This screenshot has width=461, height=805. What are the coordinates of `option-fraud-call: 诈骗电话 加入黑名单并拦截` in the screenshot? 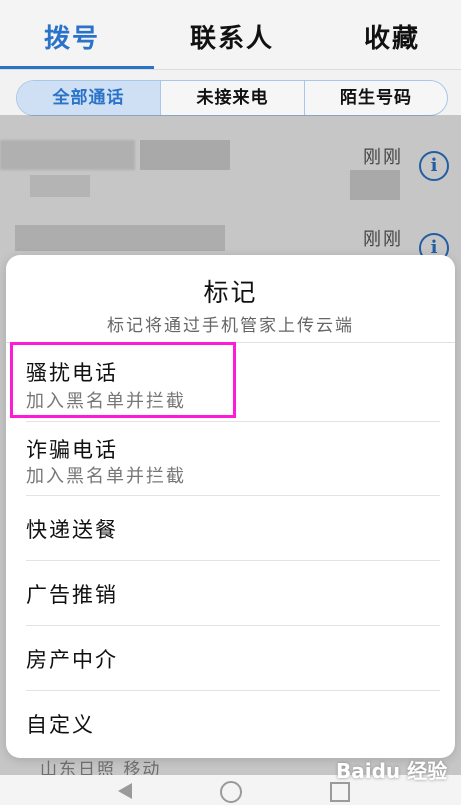 It's located at (230, 458).